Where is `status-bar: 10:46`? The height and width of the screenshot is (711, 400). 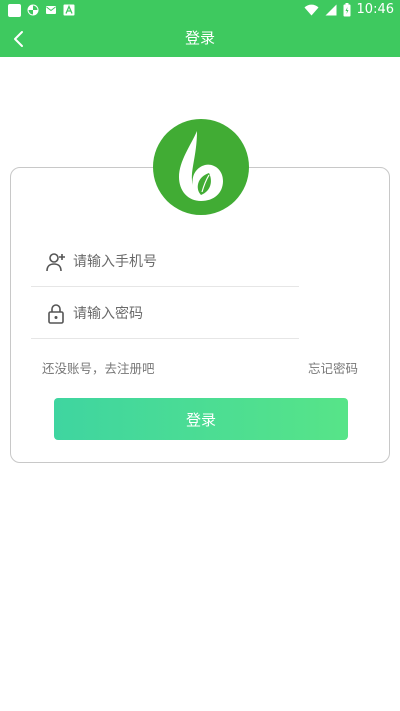 status-bar: 10:46 is located at coordinates (200, 10).